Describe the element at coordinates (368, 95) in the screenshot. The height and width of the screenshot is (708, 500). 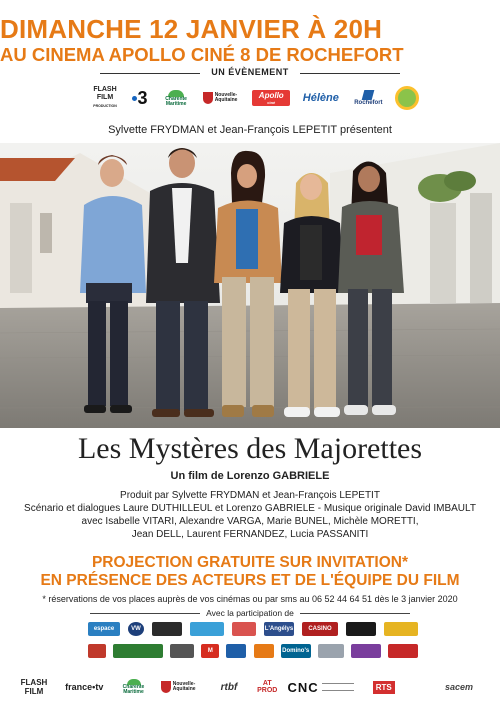
I see `r-mark-icon` at that location.